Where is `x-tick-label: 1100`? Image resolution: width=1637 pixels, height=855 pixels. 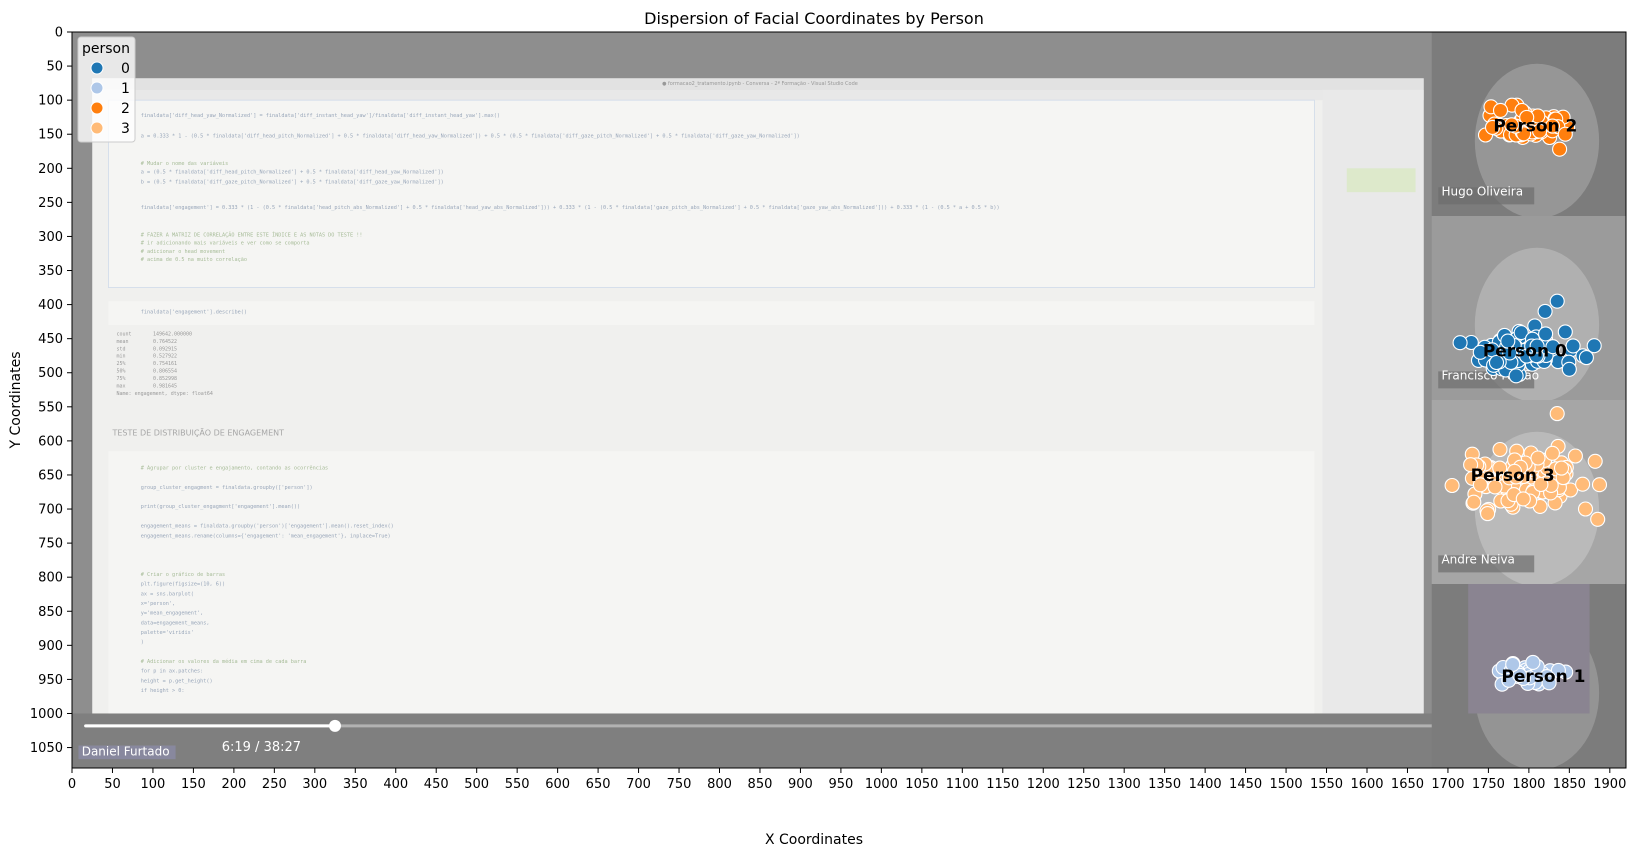 x-tick-label: 1100 is located at coordinates (962, 784).